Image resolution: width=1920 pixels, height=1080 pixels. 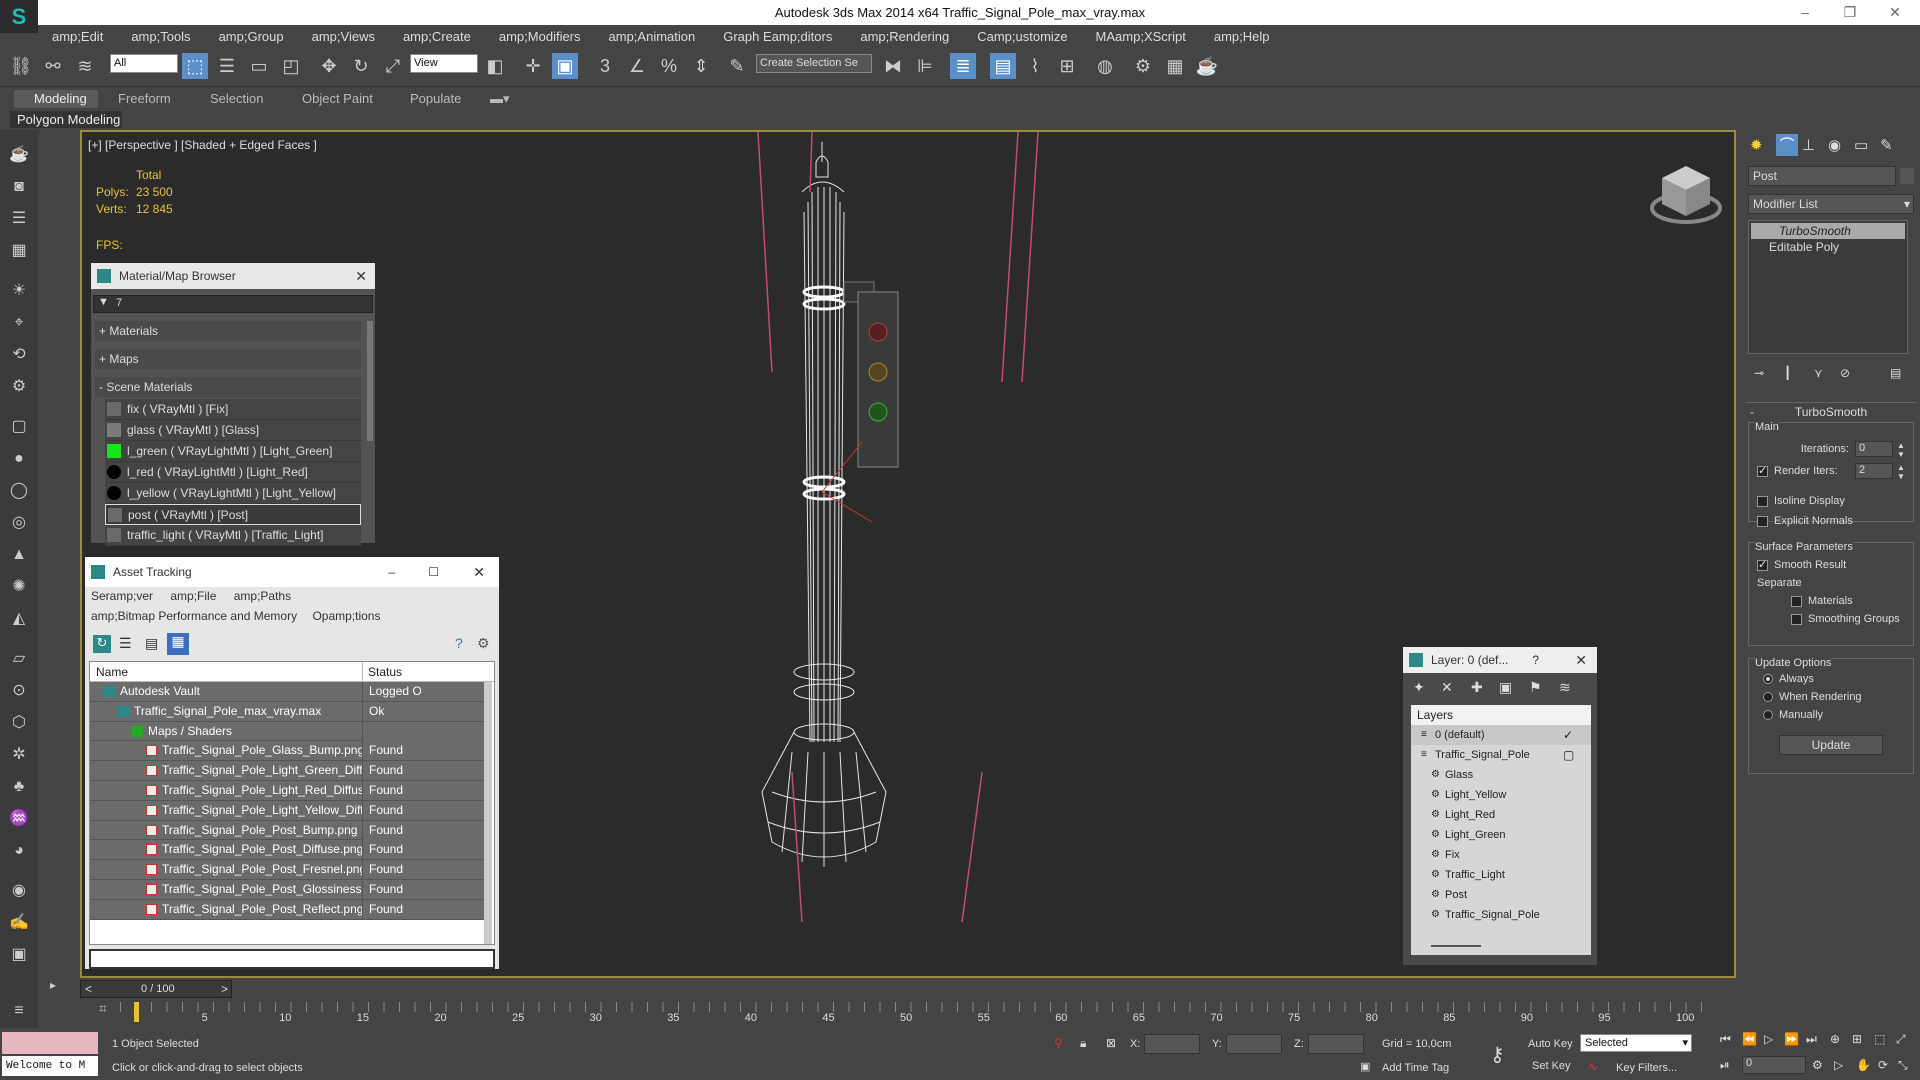 I want to click on layer-row: ⚙ Post, so click(x=1501, y=895).